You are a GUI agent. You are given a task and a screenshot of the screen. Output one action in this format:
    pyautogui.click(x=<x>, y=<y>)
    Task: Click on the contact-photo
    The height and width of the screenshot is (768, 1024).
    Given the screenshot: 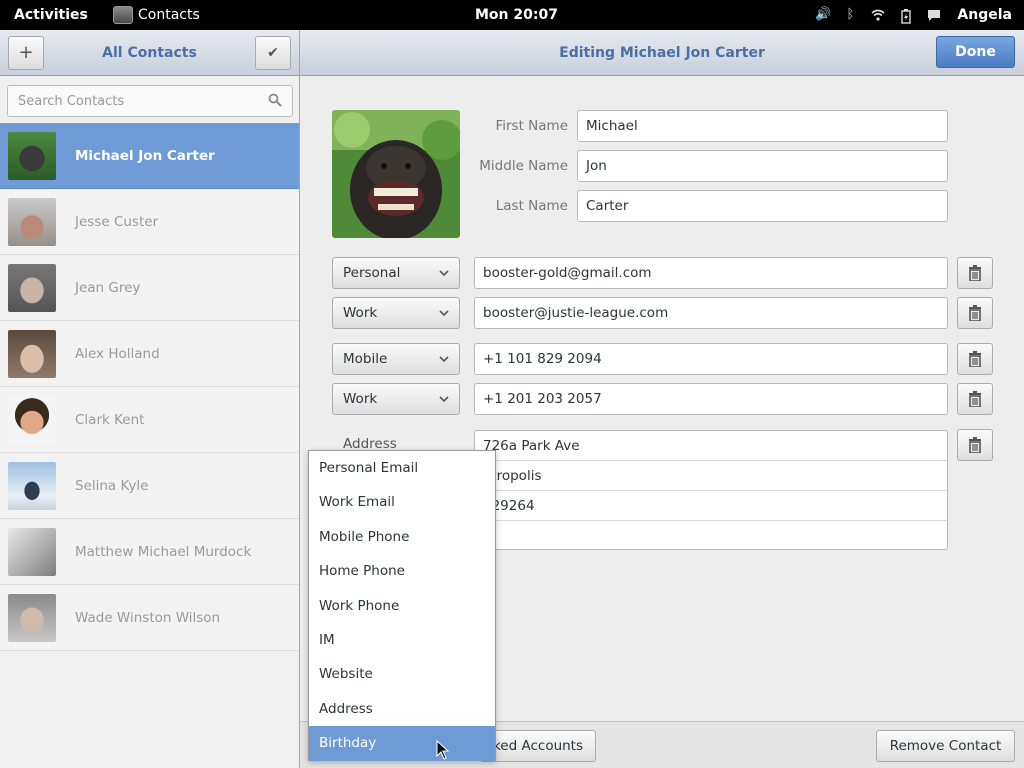 What is the action you would take?
    pyautogui.click(x=396, y=174)
    